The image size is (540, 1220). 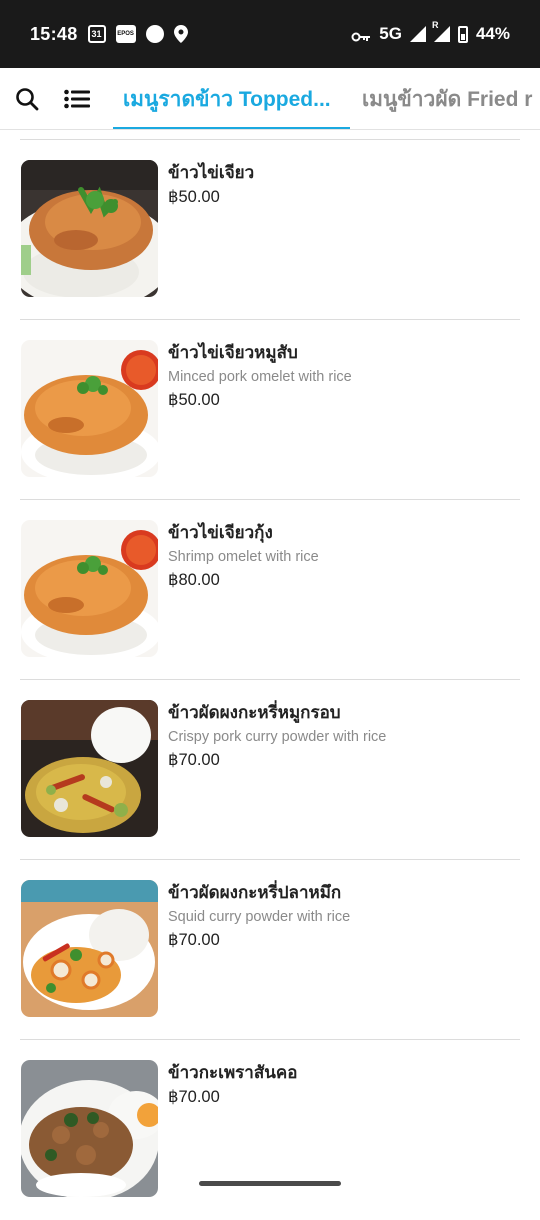 What do you see at coordinates (270, 230) in the screenshot?
I see `menu-item: ข้าวไข่เจียว ฿50.00` at bounding box center [270, 230].